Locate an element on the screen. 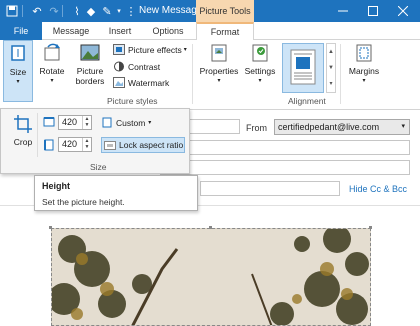 Image resolution: width=420 pixels, height=326 pixels. custom-label: Custom is located at coordinates (131, 122).